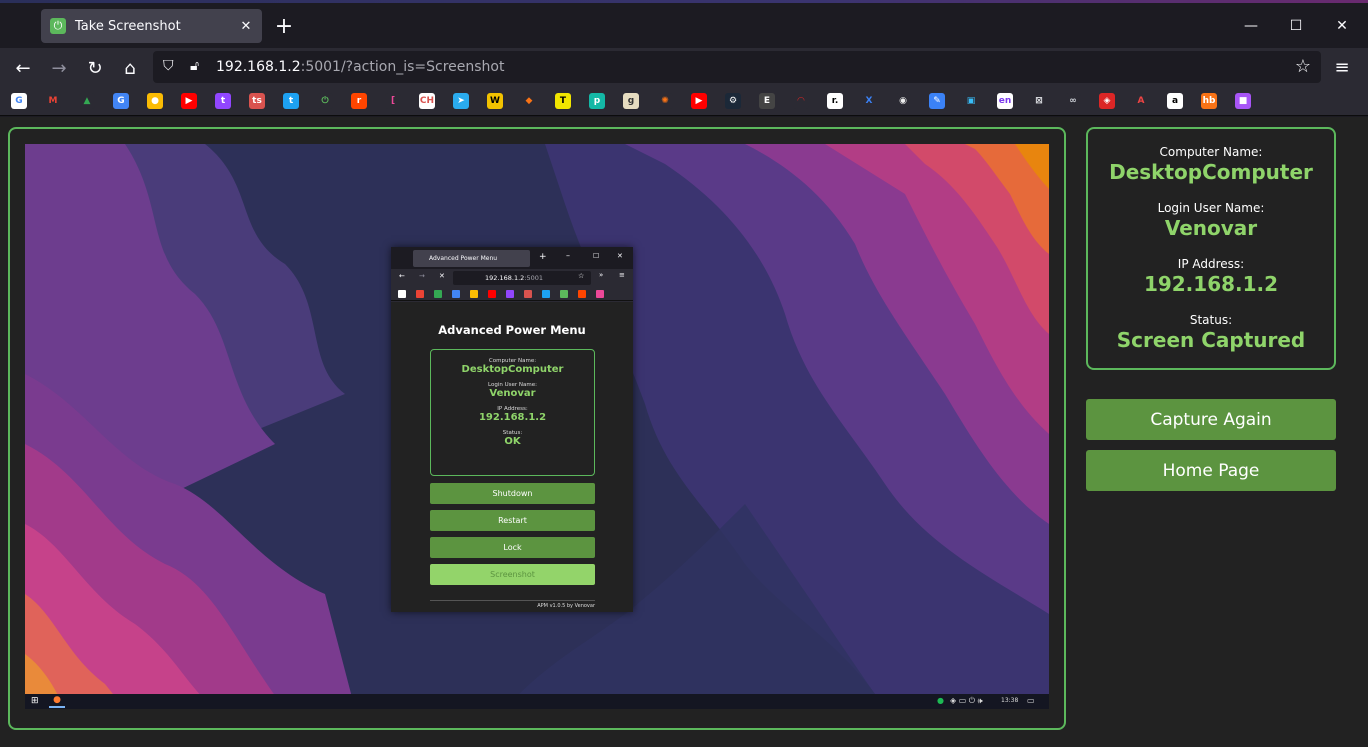 This screenshot has width=1368, height=747. What do you see at coordinates (189, 101) in the screenshot?
I see `youtube-icon: ▶` at bounding box center [189, 101].